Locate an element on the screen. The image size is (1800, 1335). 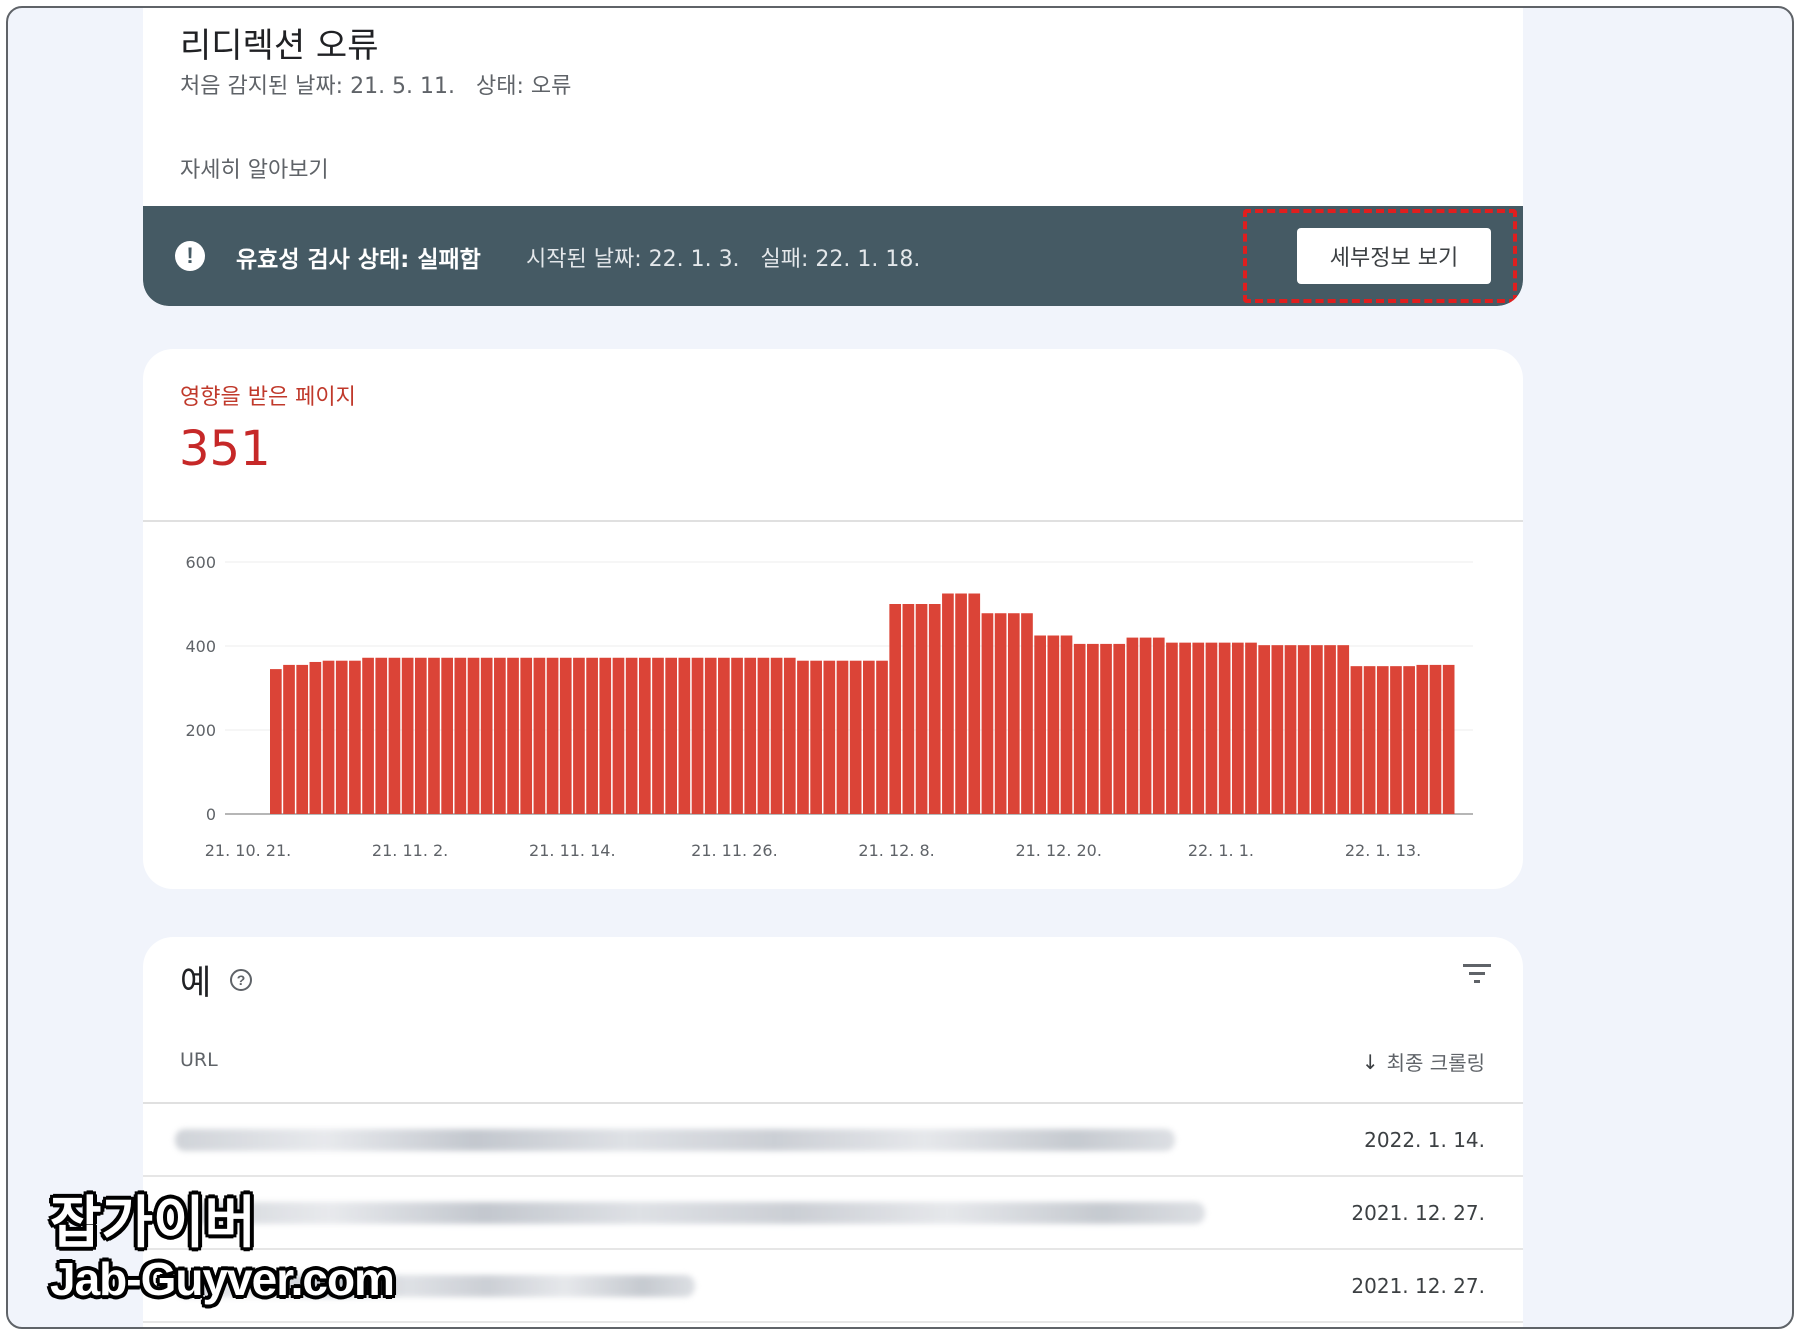
learn-more-link: 자세히 알아보기 is located at coordinates (254, 168).